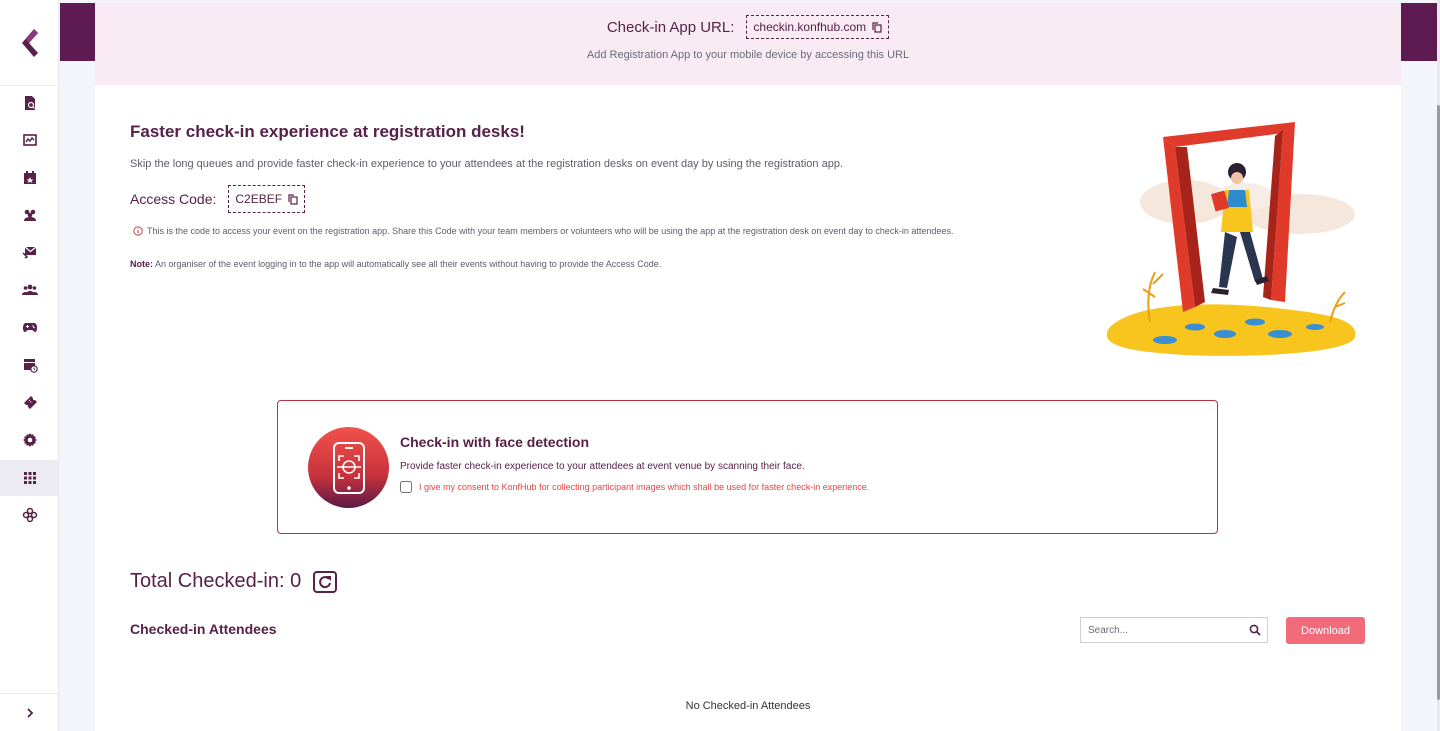  I want to click on refresh-button, so click(325, 581).